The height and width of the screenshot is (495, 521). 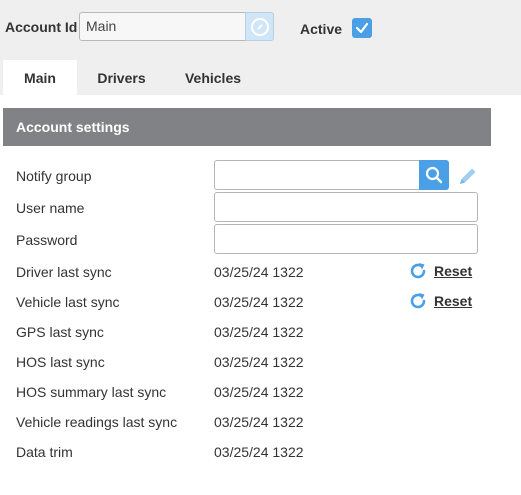 I want to click on active-label: Active, so click(x=321, y=29).